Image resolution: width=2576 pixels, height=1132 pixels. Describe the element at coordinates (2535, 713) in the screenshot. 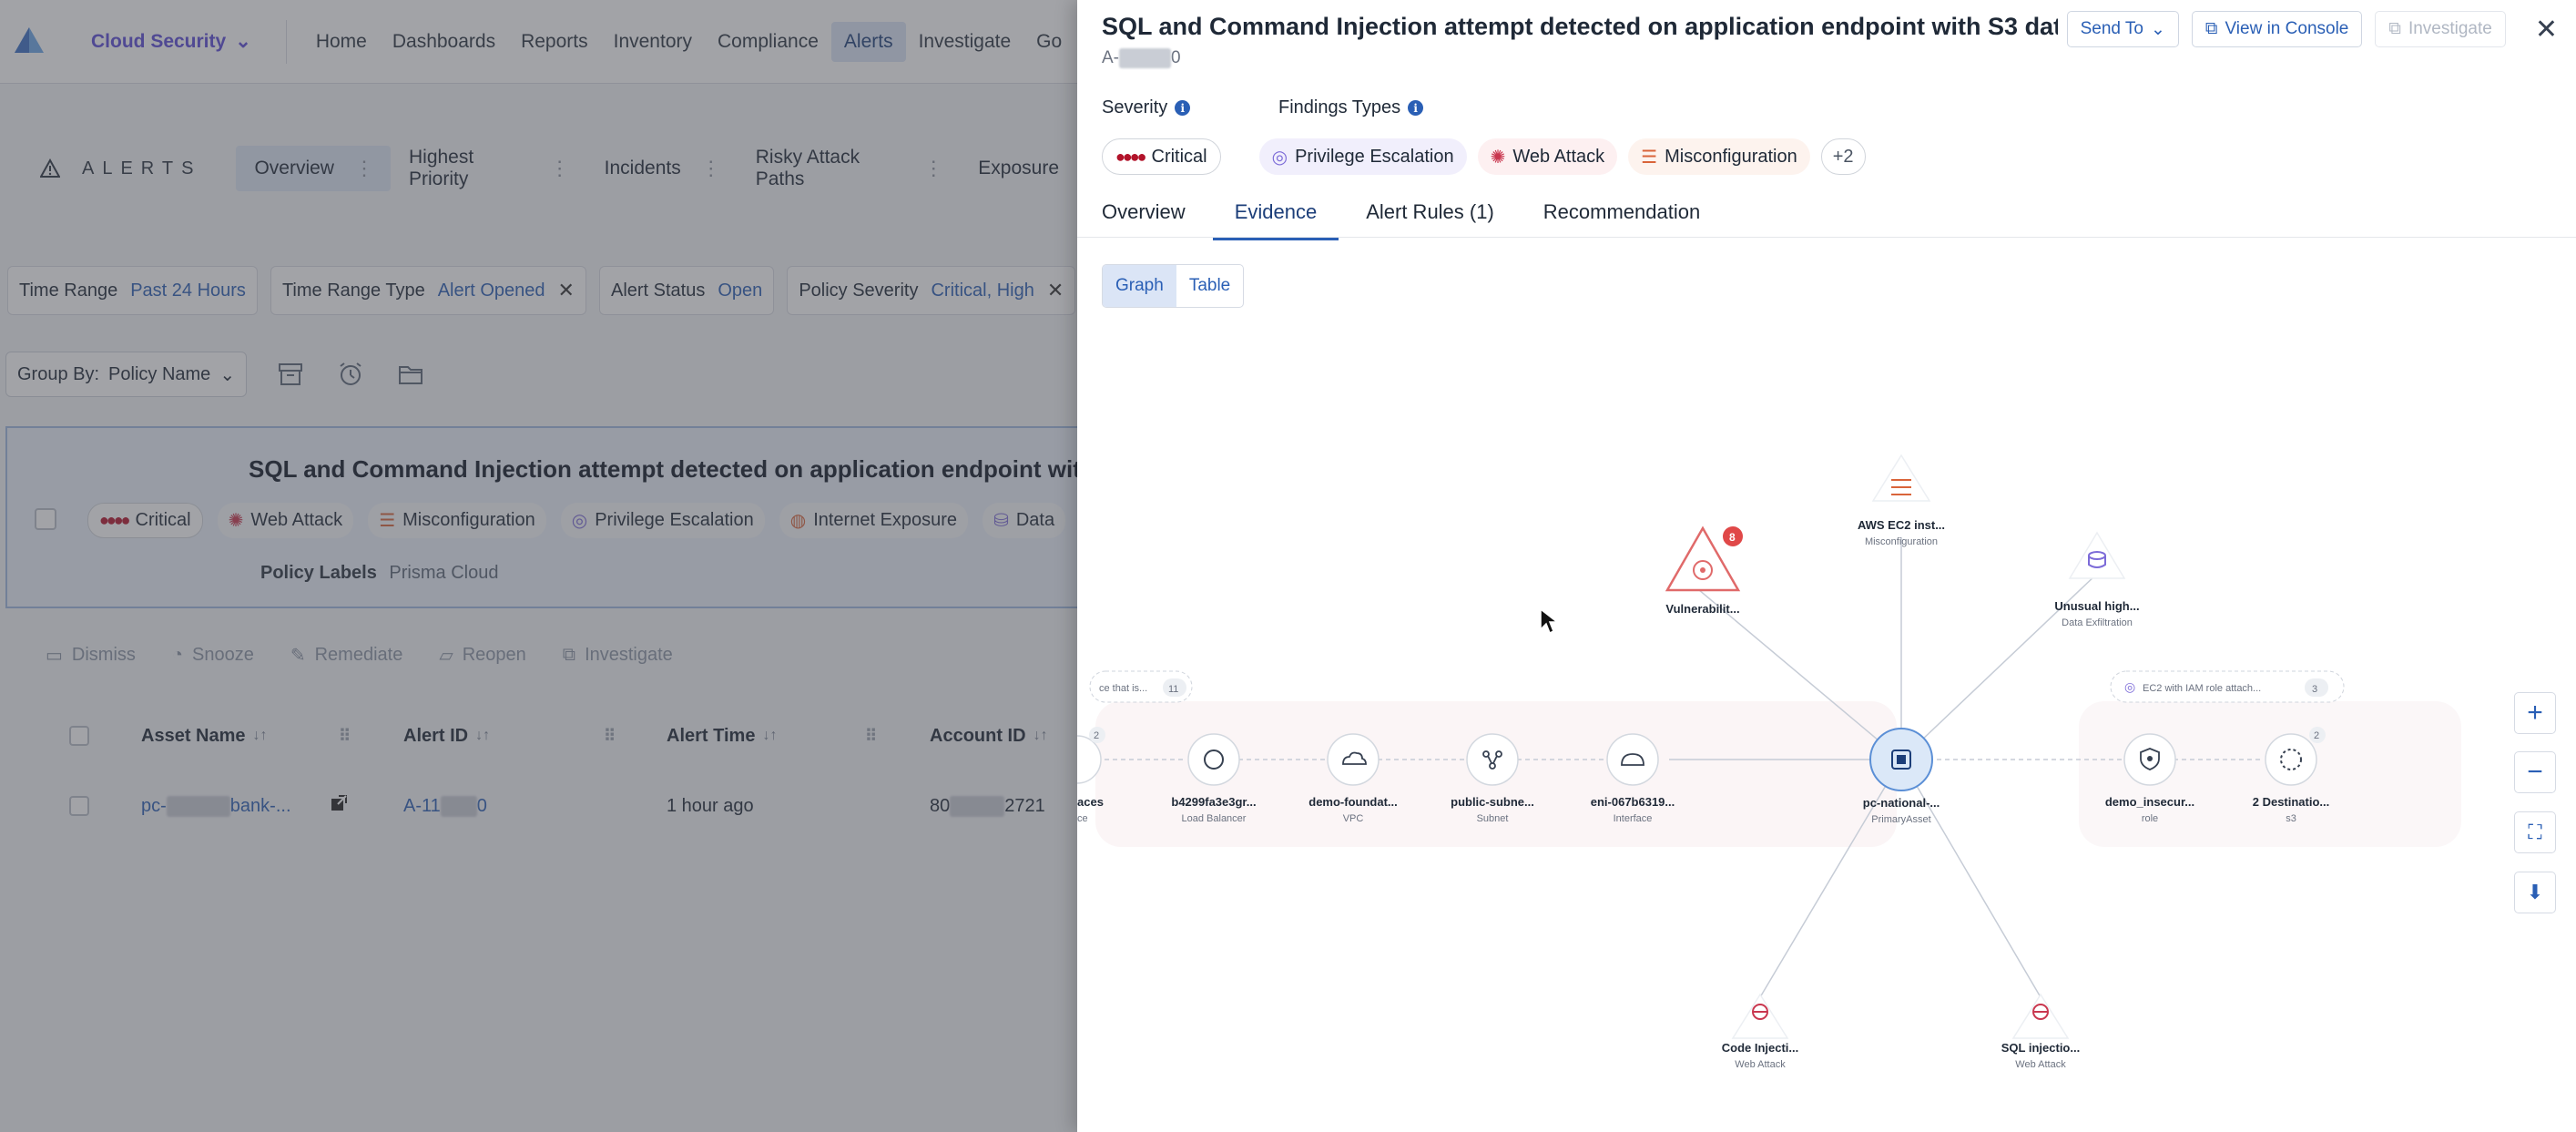

I see `zoom-in-button: +` at that location.